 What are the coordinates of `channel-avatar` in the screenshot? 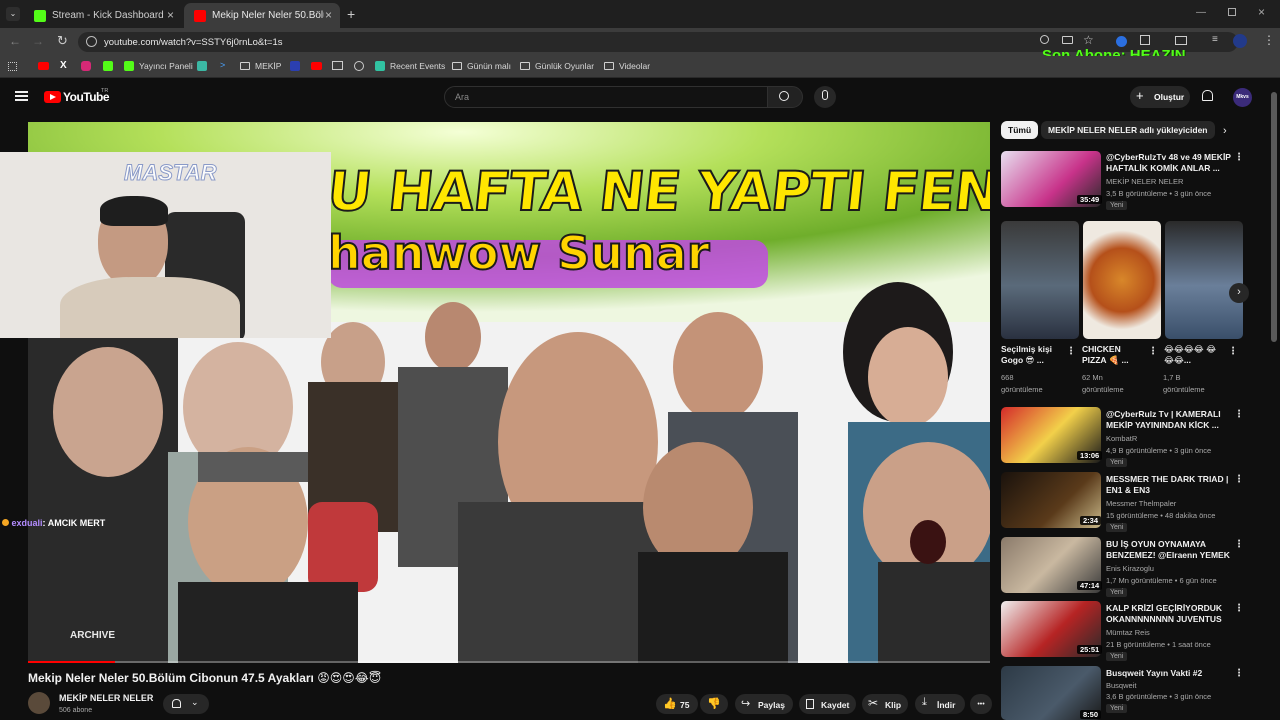 It's located at (39, 703).